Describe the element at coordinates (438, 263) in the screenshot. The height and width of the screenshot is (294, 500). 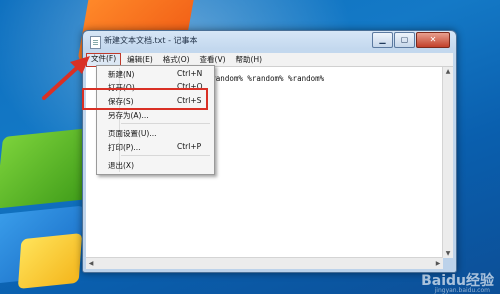
I see `scroll-right-icon: ▶` at that location.